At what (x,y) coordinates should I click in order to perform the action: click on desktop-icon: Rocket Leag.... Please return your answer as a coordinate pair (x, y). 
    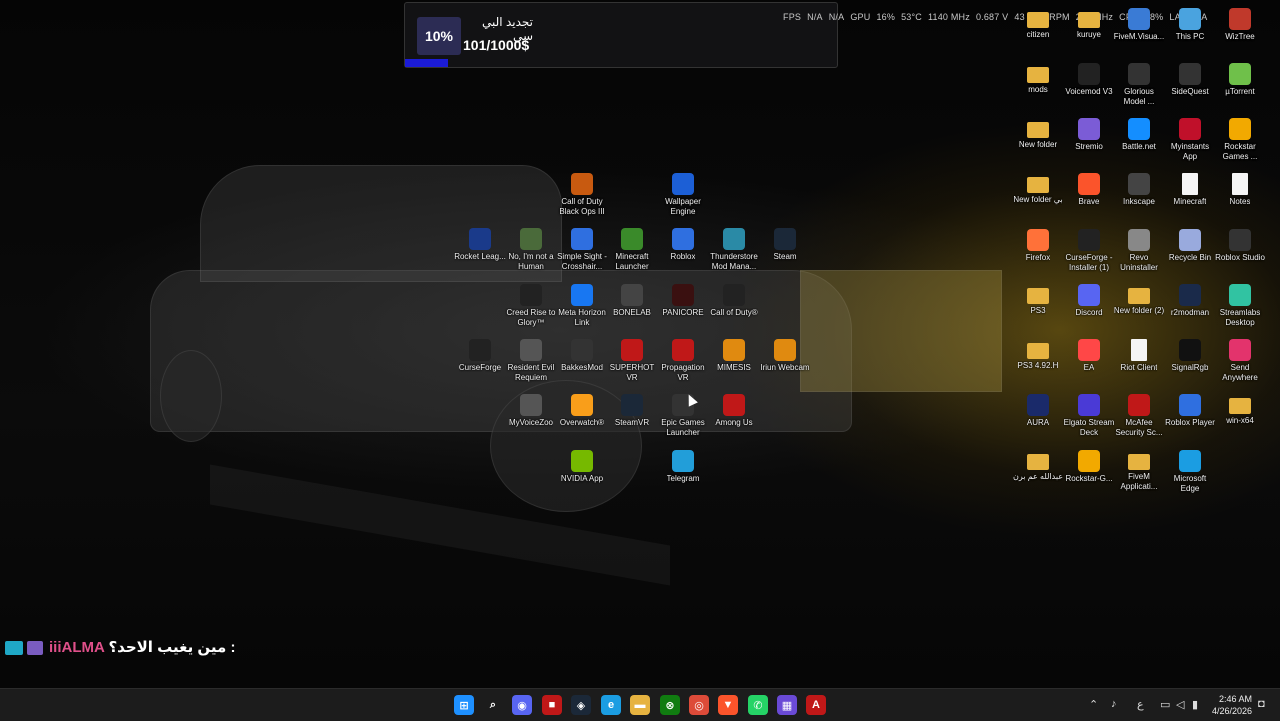
    Looking at the image, I should click on (480, 245).